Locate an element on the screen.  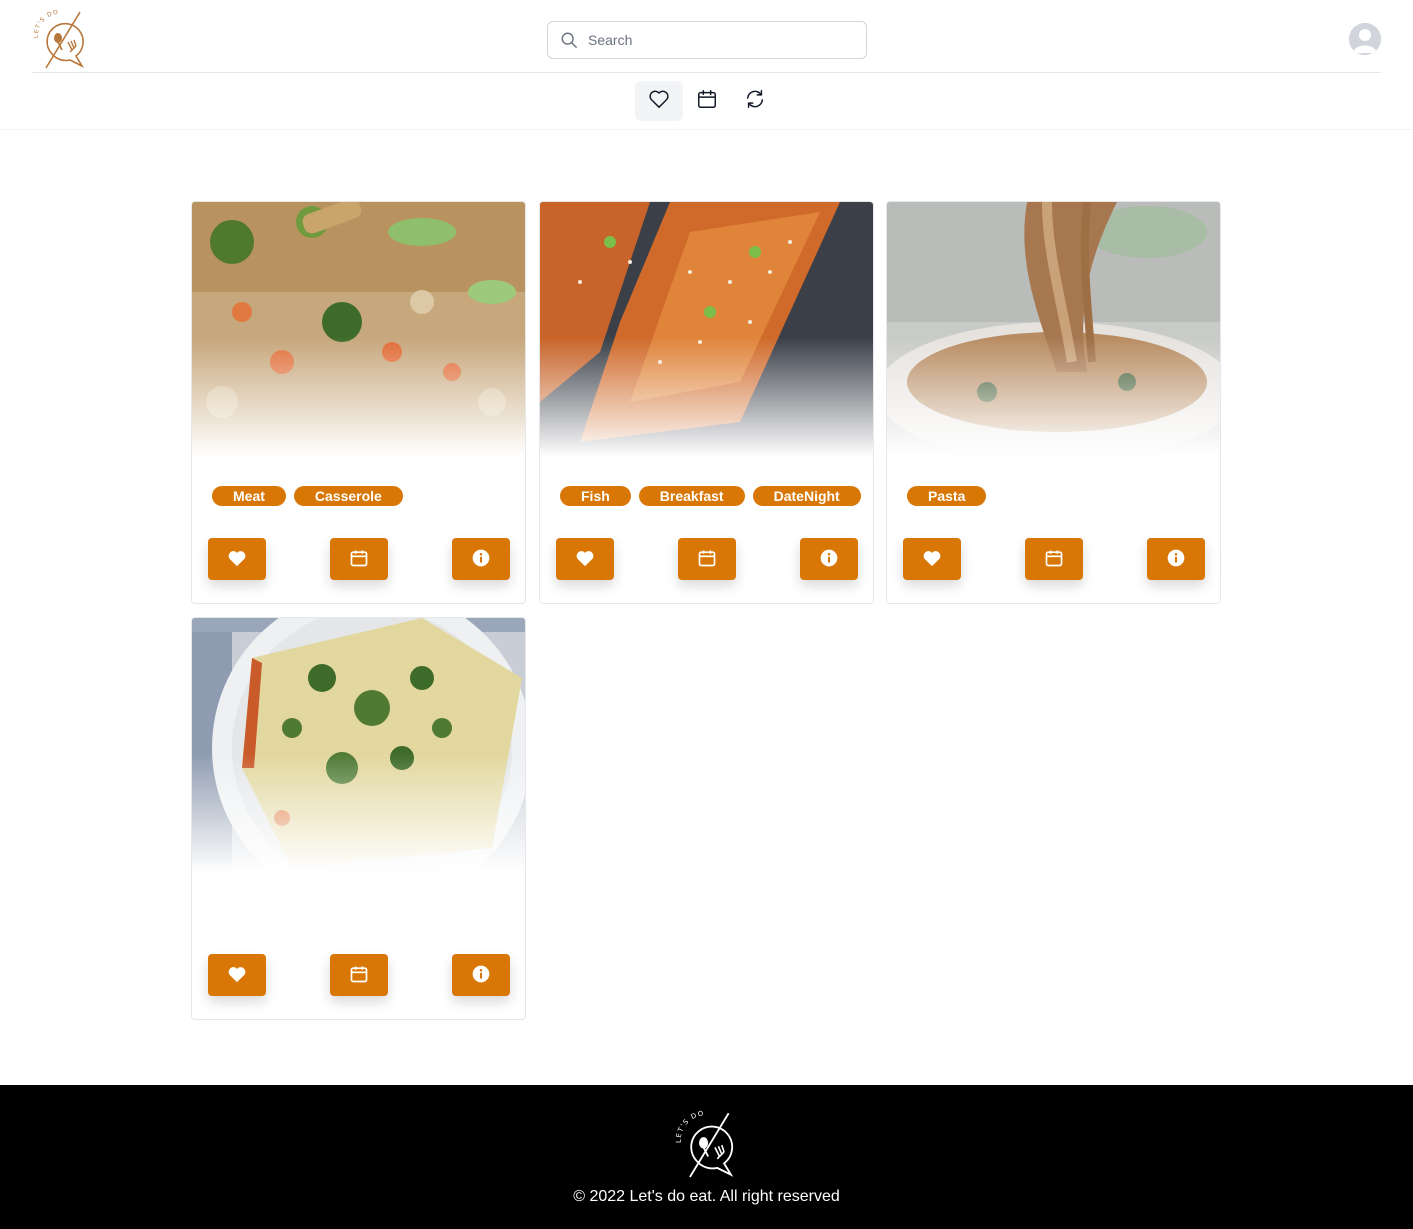
tag-badge: Breakfast is located at coordinates (691, 496).